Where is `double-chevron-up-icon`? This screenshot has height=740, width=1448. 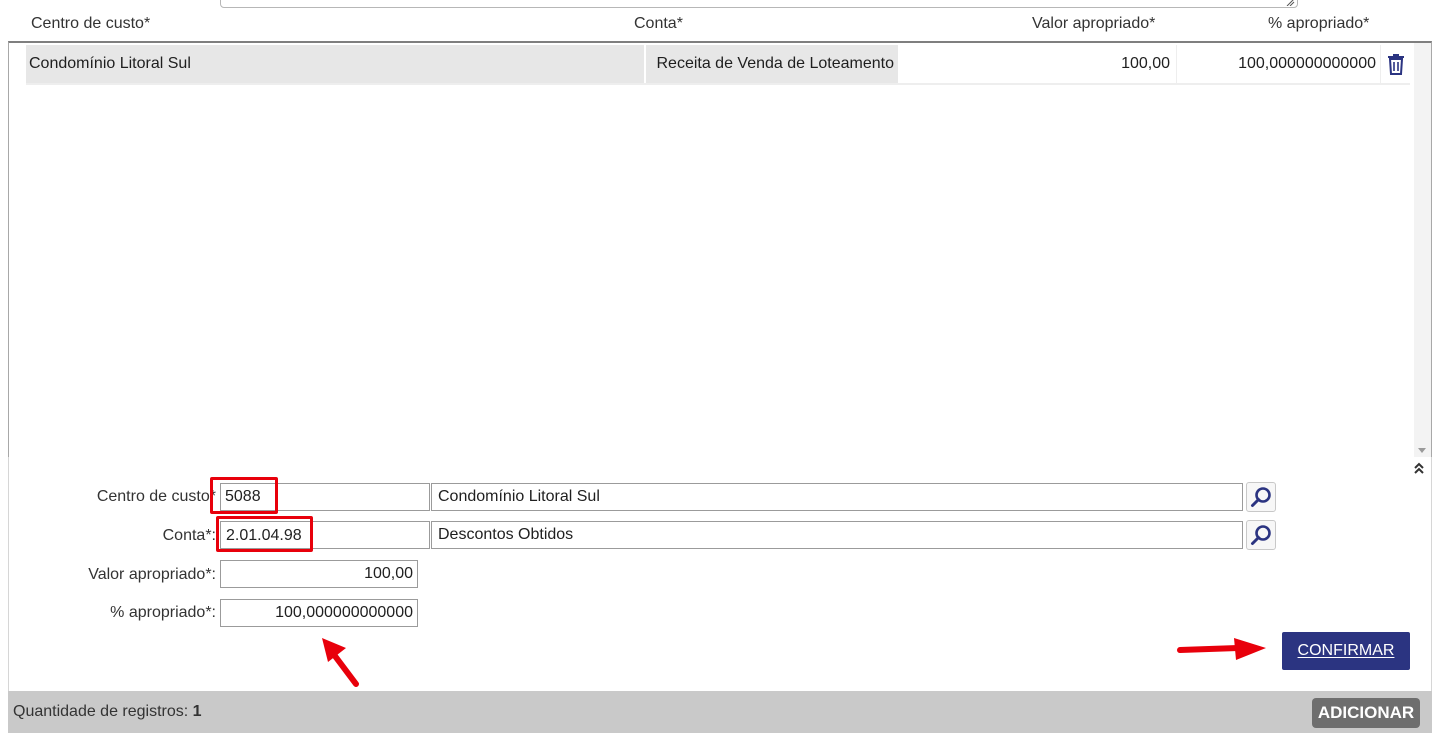 double-chevron-up-icon is located at coordinates (1419, 468).